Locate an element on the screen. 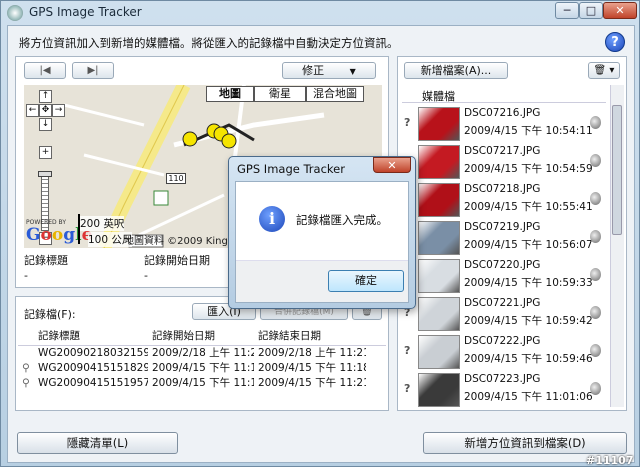 Image resolution: width=640 pixels, height=467 pixels. media-date: 2009/4/15 下午 10:55:41 is located at coordinates (528, 207).